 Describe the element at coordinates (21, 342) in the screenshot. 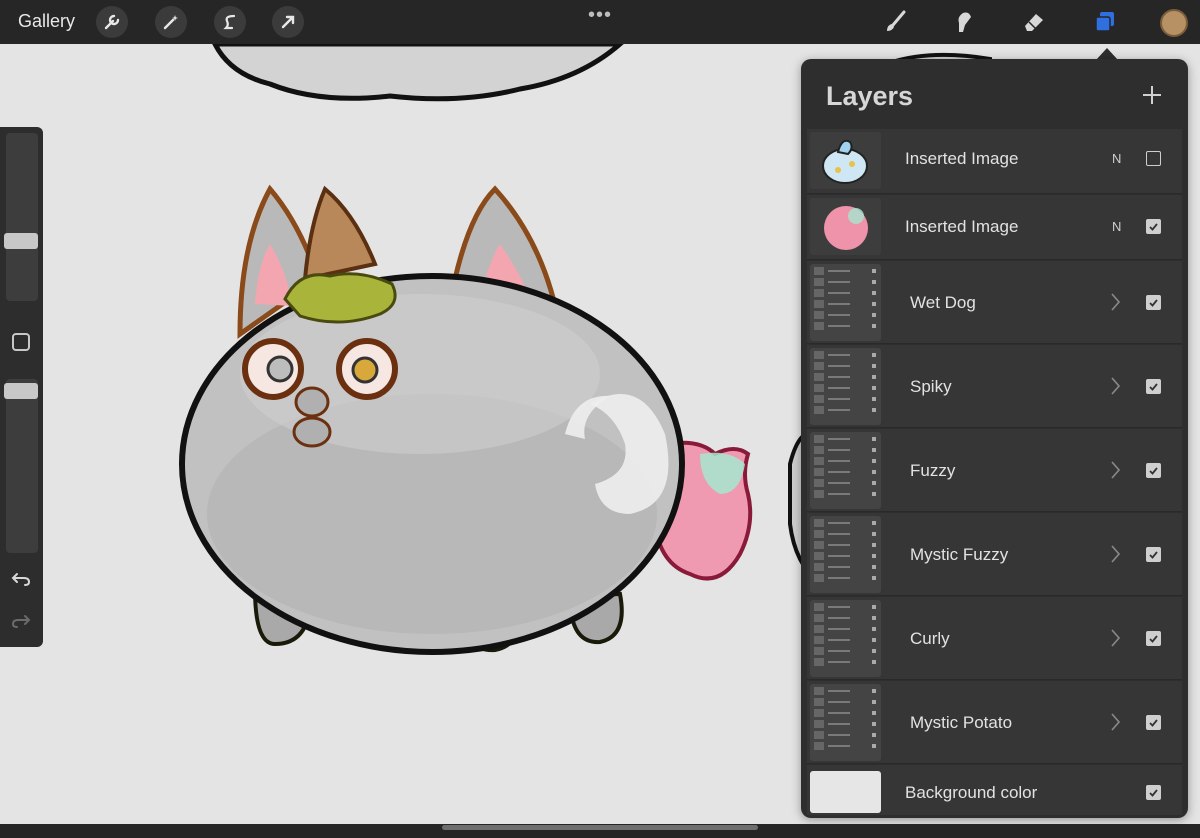

I see `modify-button` at that location.